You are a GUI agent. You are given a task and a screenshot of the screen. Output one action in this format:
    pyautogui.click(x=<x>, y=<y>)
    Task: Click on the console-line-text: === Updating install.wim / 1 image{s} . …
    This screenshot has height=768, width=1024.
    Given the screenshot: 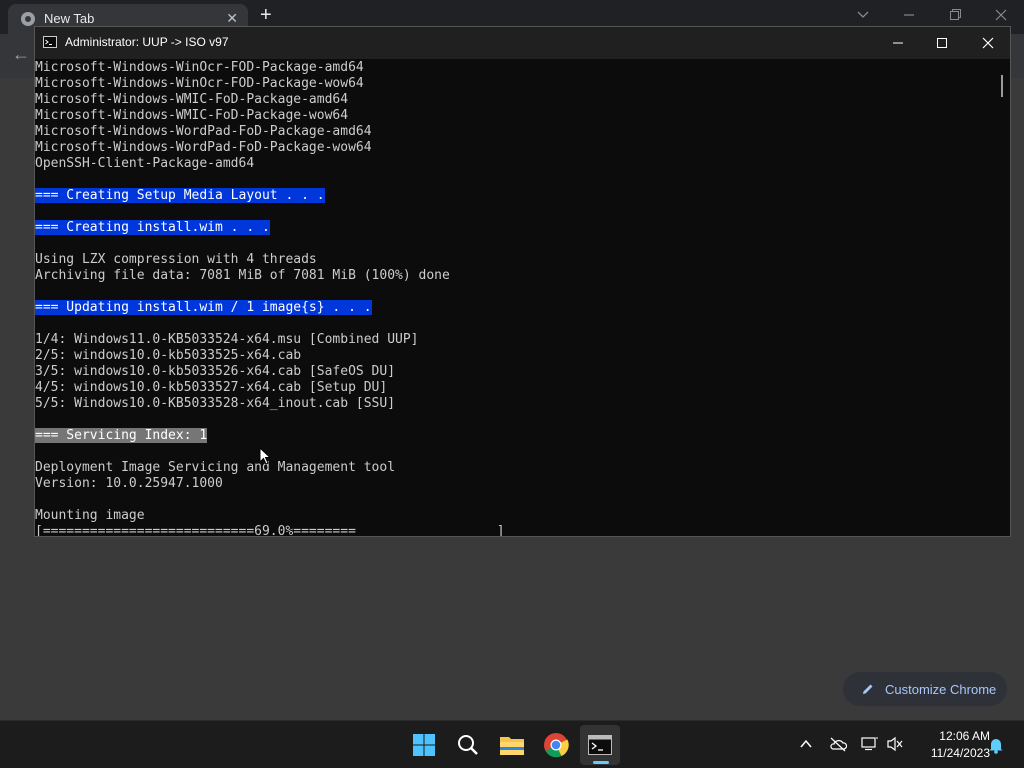 What is the action you would take?
    pyautogui.click(x=203, y=307)
    